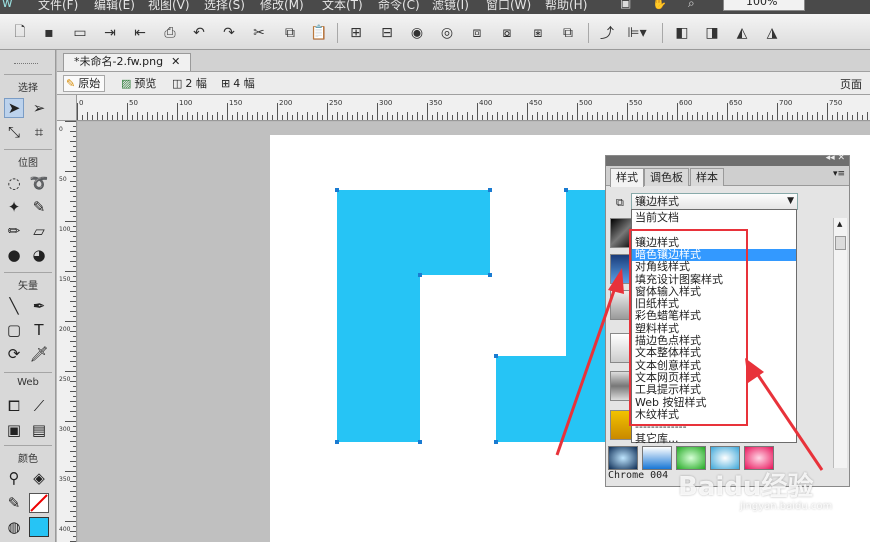 This screenshot has width=870, height=542. I want to click on undo-icon: ↶, so click(199, 33).